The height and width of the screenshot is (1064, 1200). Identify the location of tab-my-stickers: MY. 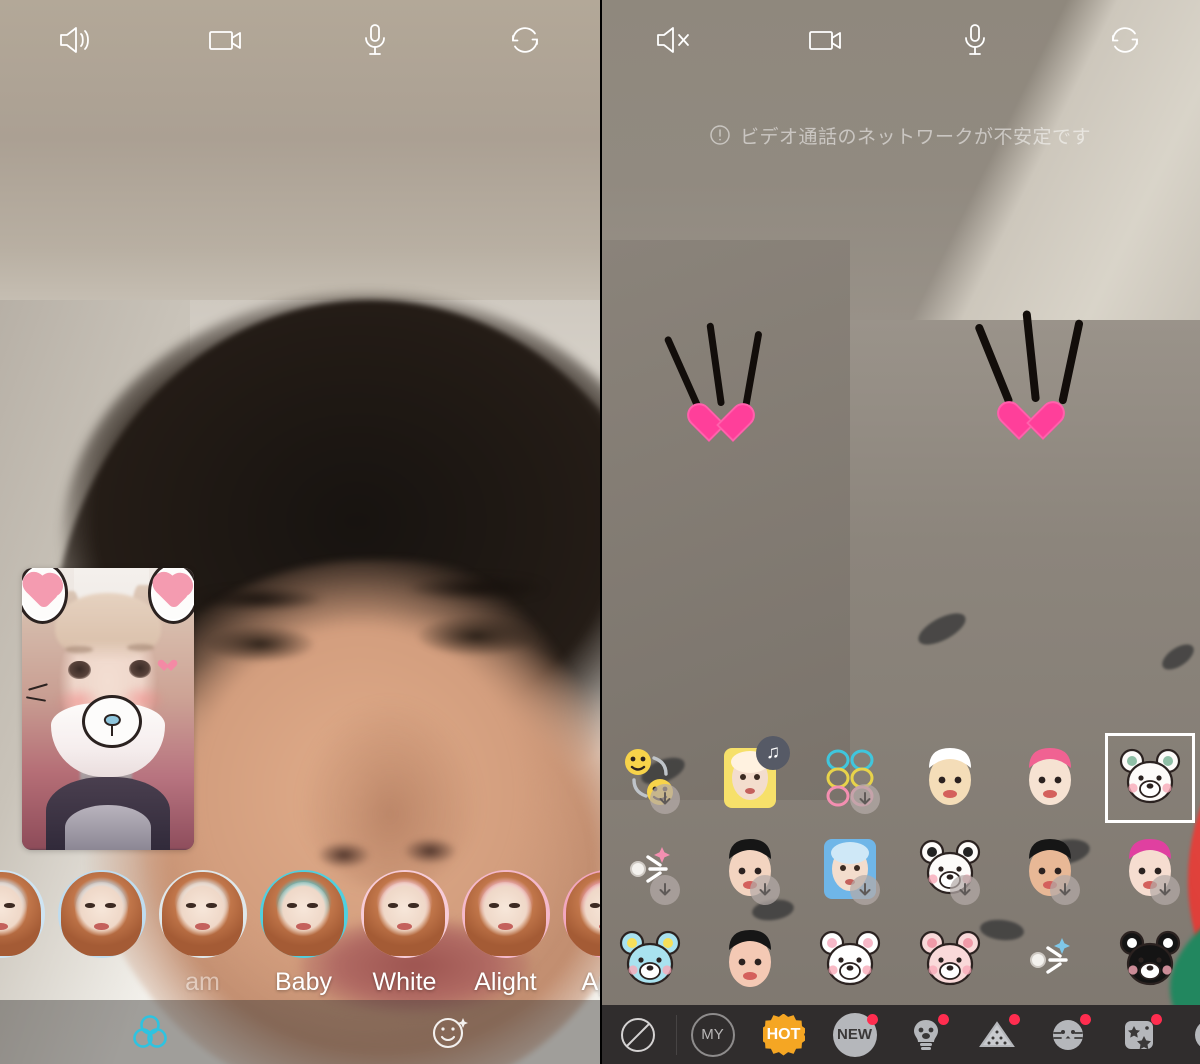
(712, 1034).